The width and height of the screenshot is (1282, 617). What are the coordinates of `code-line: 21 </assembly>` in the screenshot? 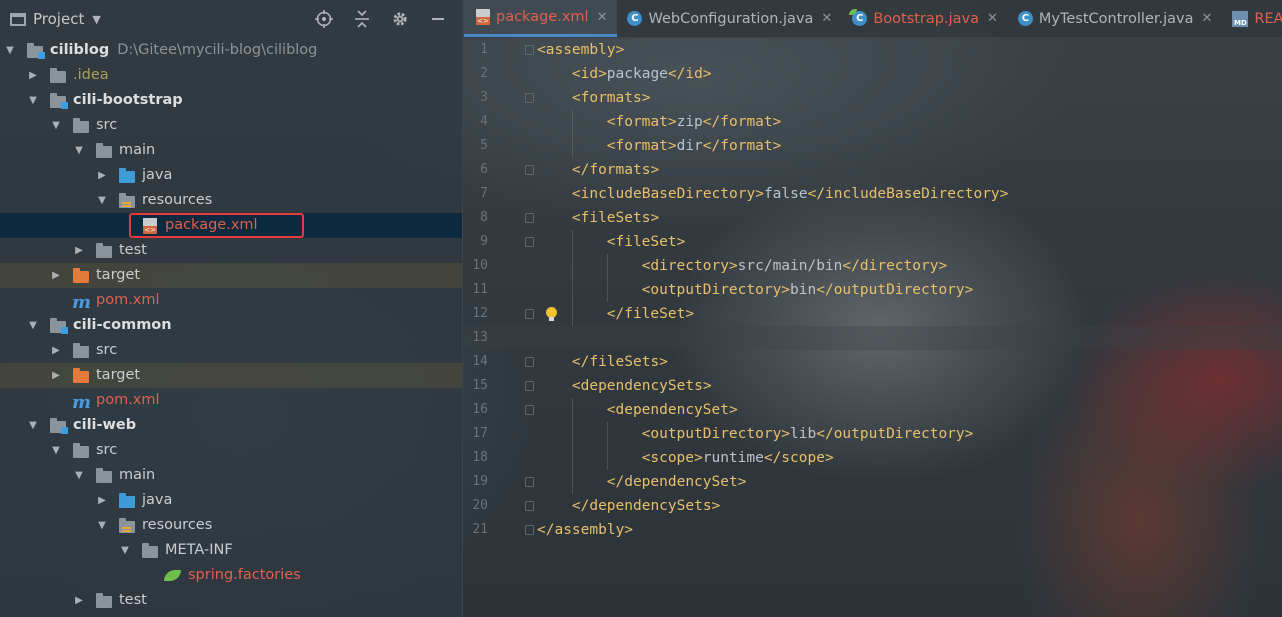 It's located at (873, 530).